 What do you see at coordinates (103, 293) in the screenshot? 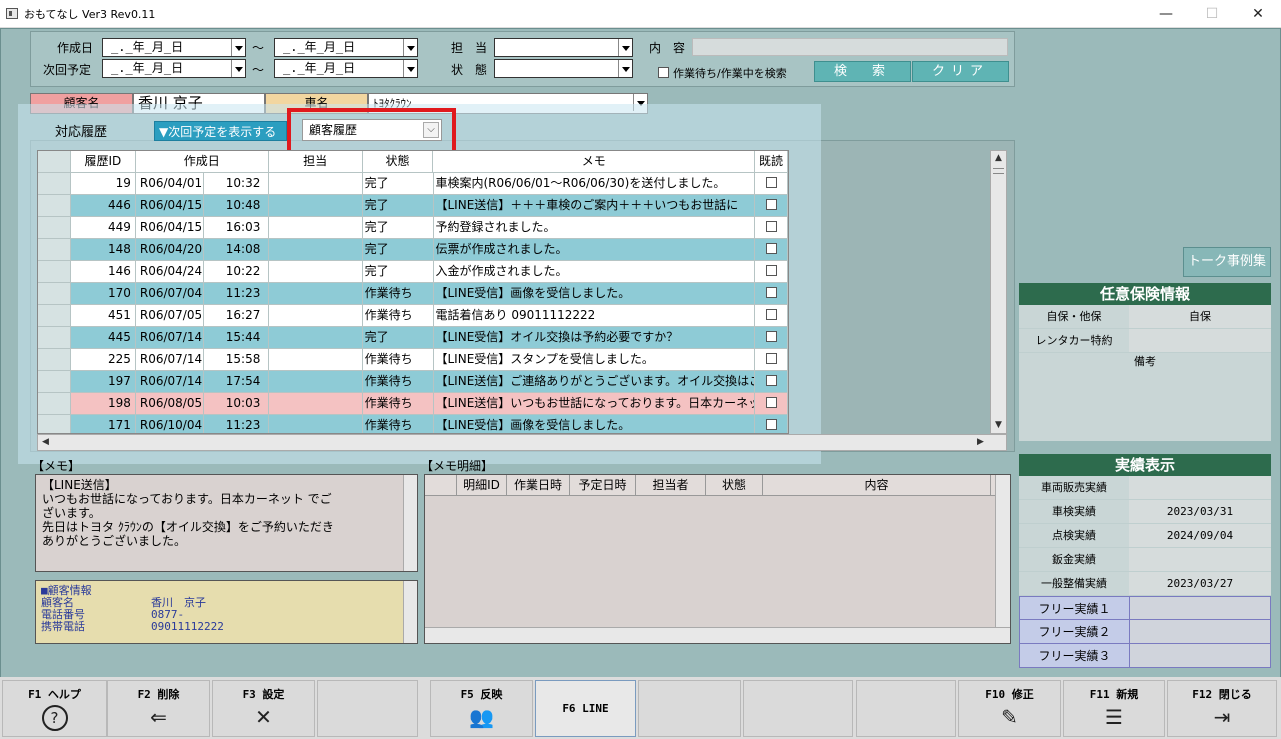
I see `history-id-cell: 170` at bounding box center [103, 293].